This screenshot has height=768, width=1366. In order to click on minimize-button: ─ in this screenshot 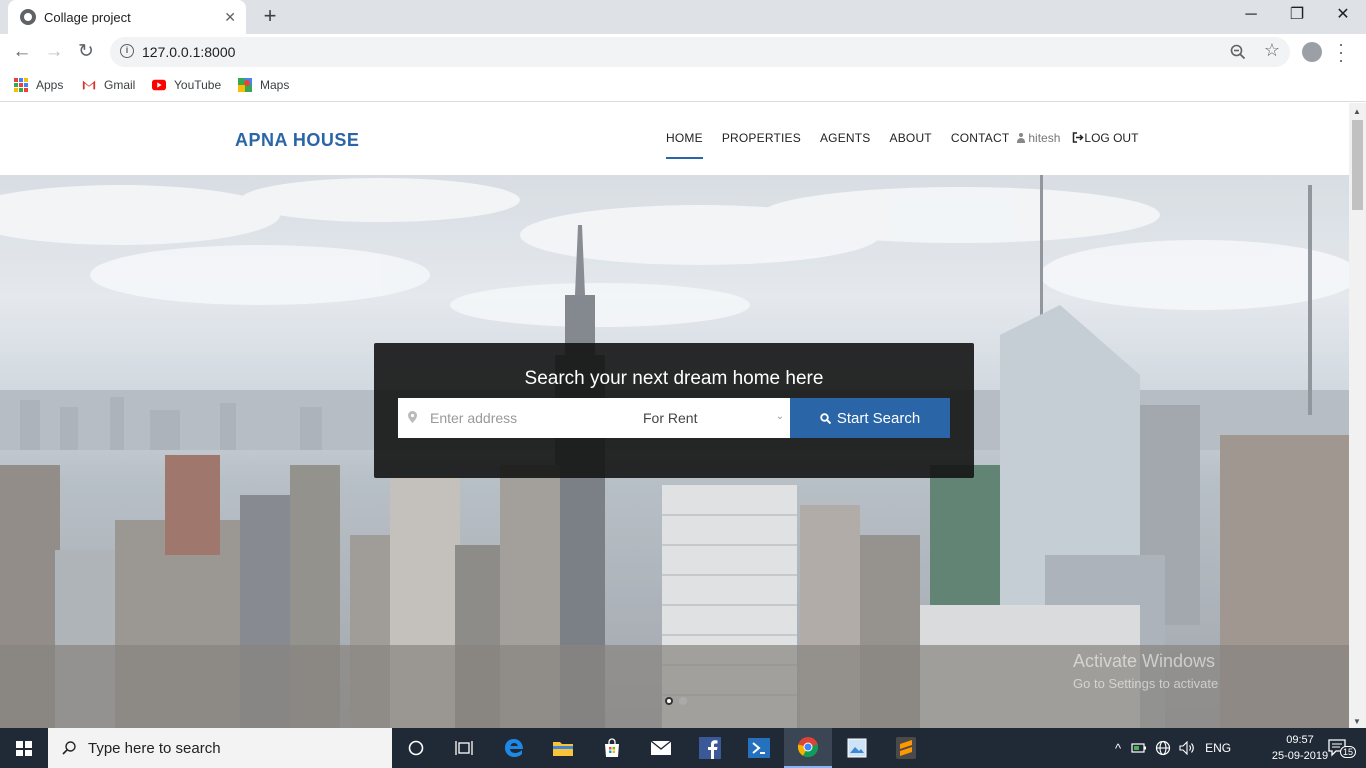, I will do `click(1251, 15)`.